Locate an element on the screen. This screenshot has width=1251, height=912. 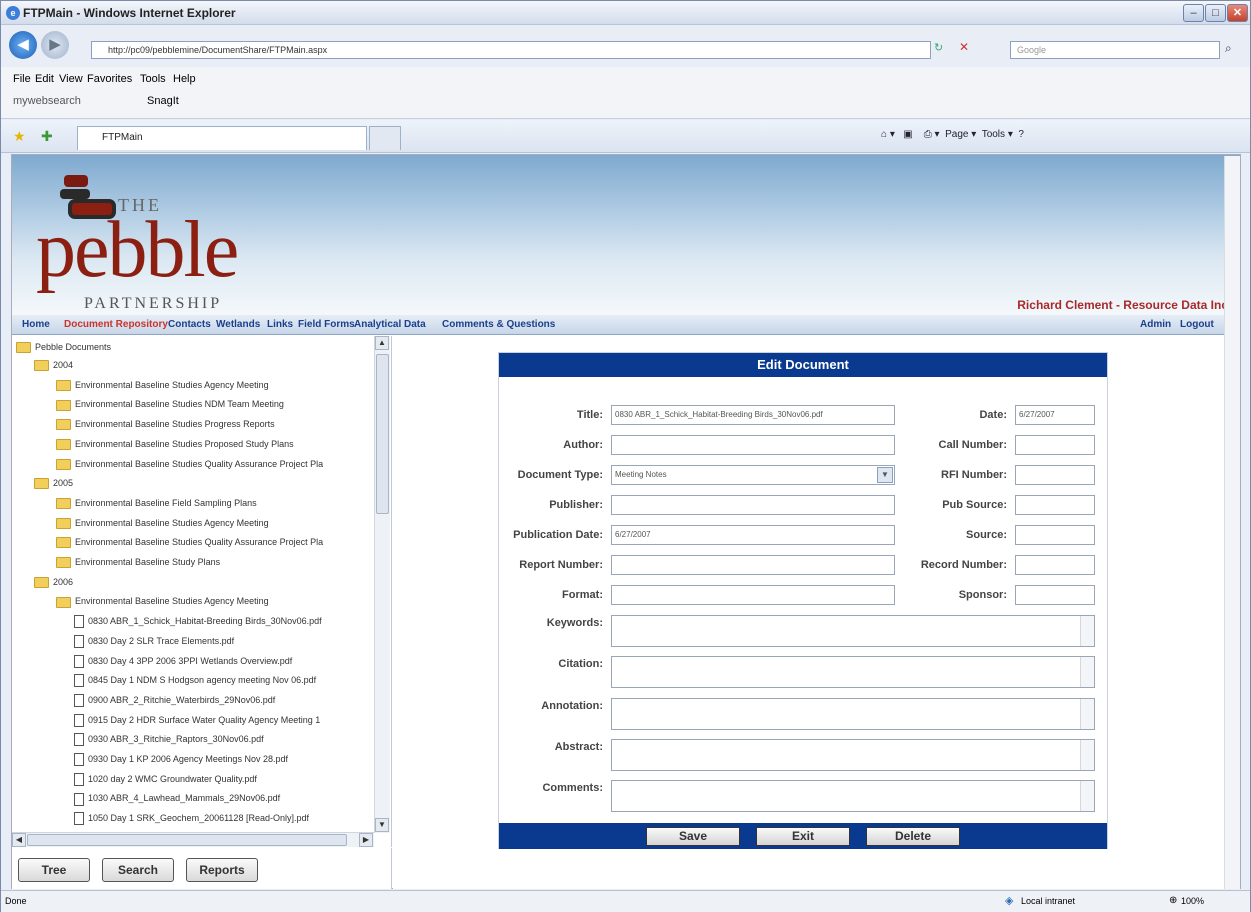
scroll-down-icon: ▼ is located at coordinates (382, 825).